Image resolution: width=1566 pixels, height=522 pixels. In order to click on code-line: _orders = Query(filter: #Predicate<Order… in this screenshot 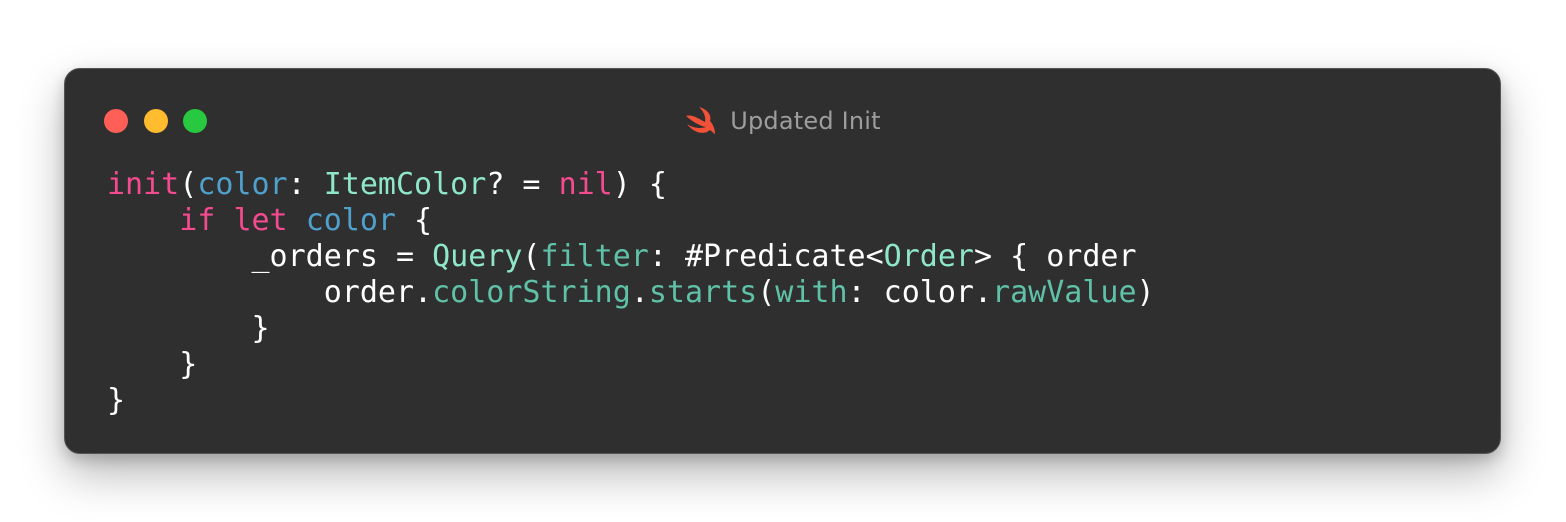, I will do `click(631, 257)`.